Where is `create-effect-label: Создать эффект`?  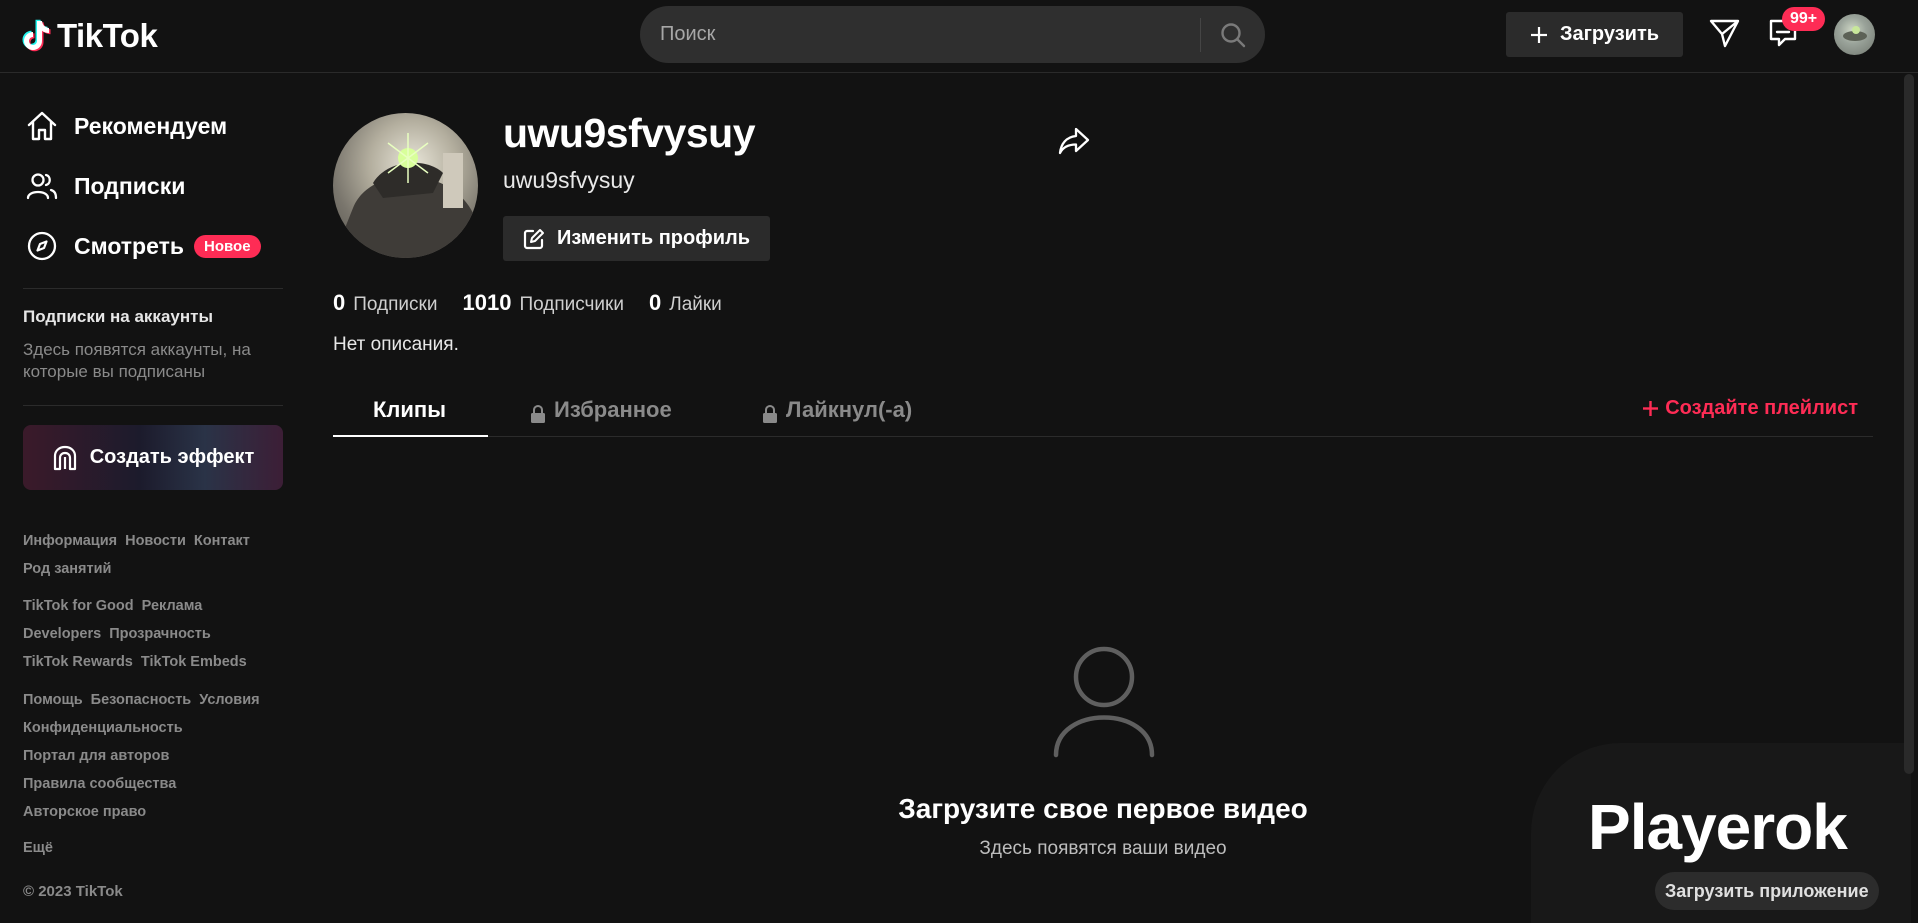 create-effect-label: Создать эффект is located at coordinates (172, 457).